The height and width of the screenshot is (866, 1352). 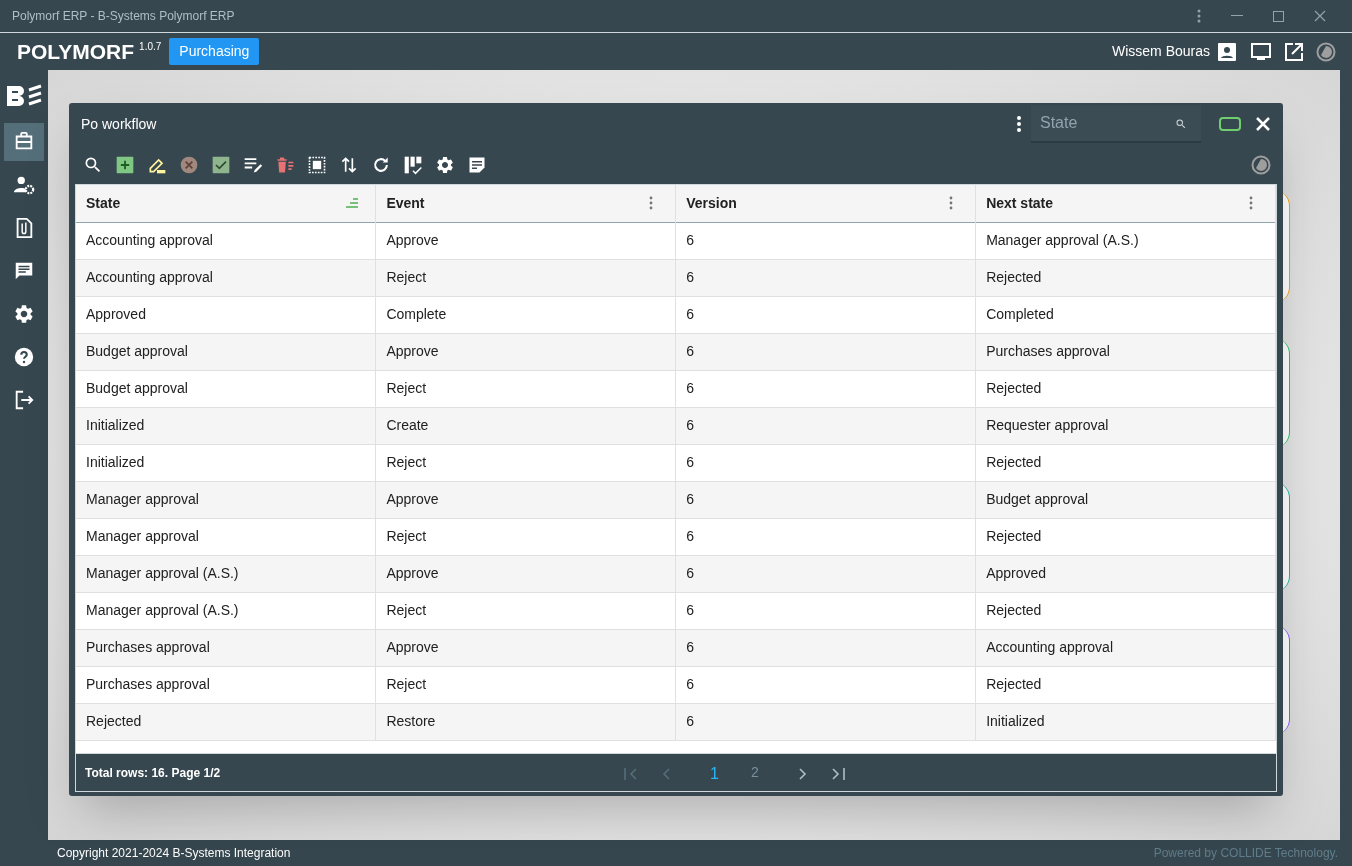 I want to click on window-title: Polymorf ERP - B-Systems Polymorf ERP, so click(x=123, y=16).